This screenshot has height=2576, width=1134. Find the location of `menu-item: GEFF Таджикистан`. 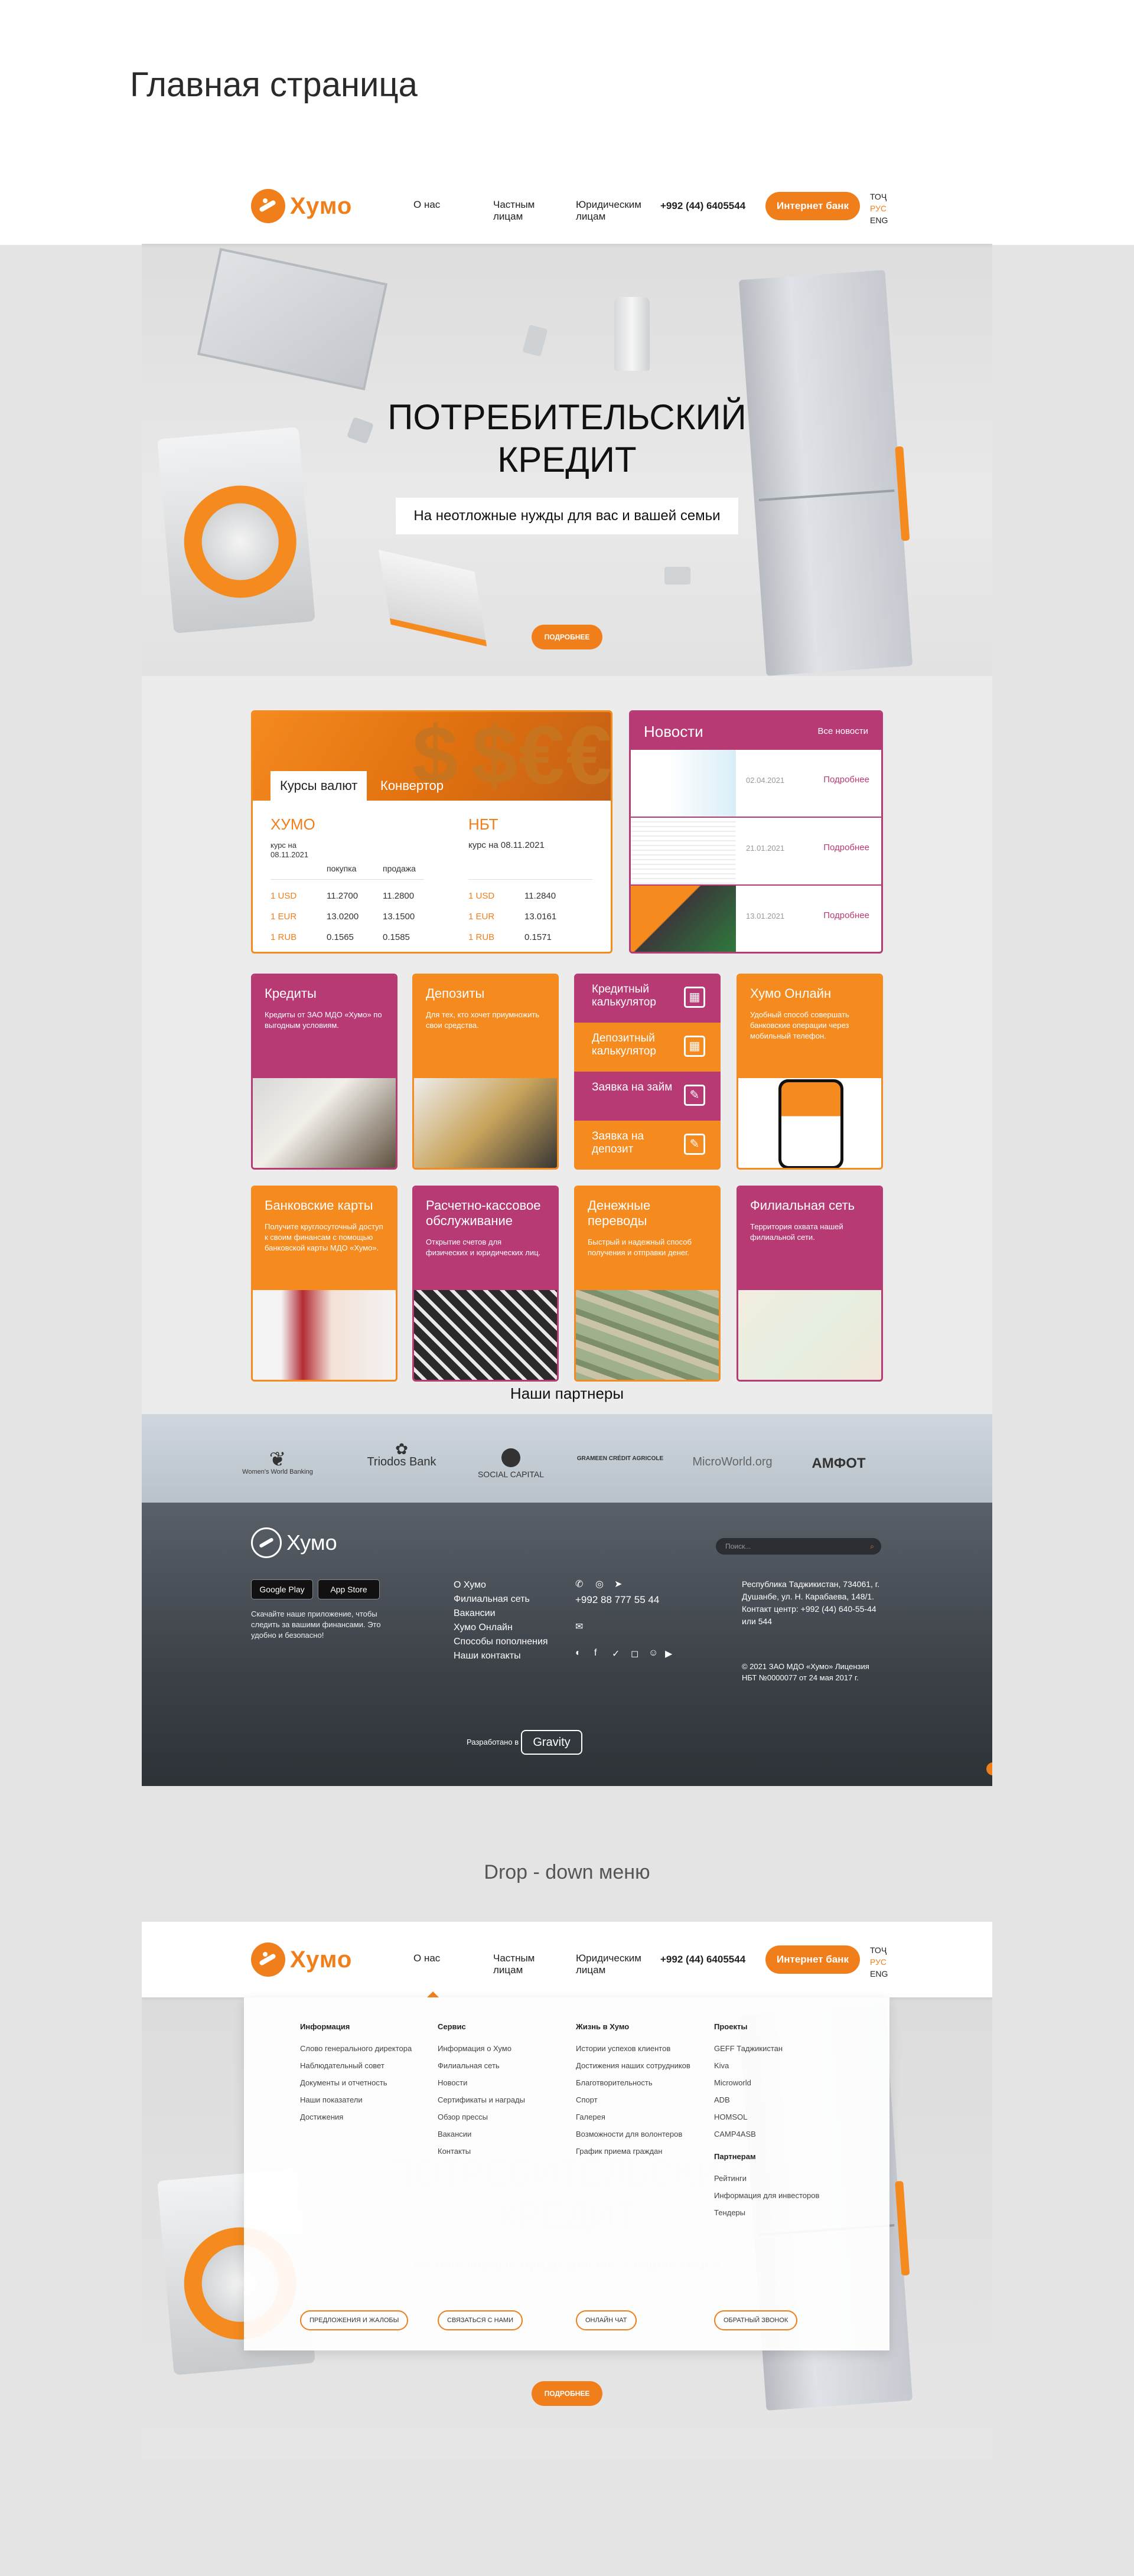

menu-item: GEFF Таджикистан is located at coordinates (773, 2048).